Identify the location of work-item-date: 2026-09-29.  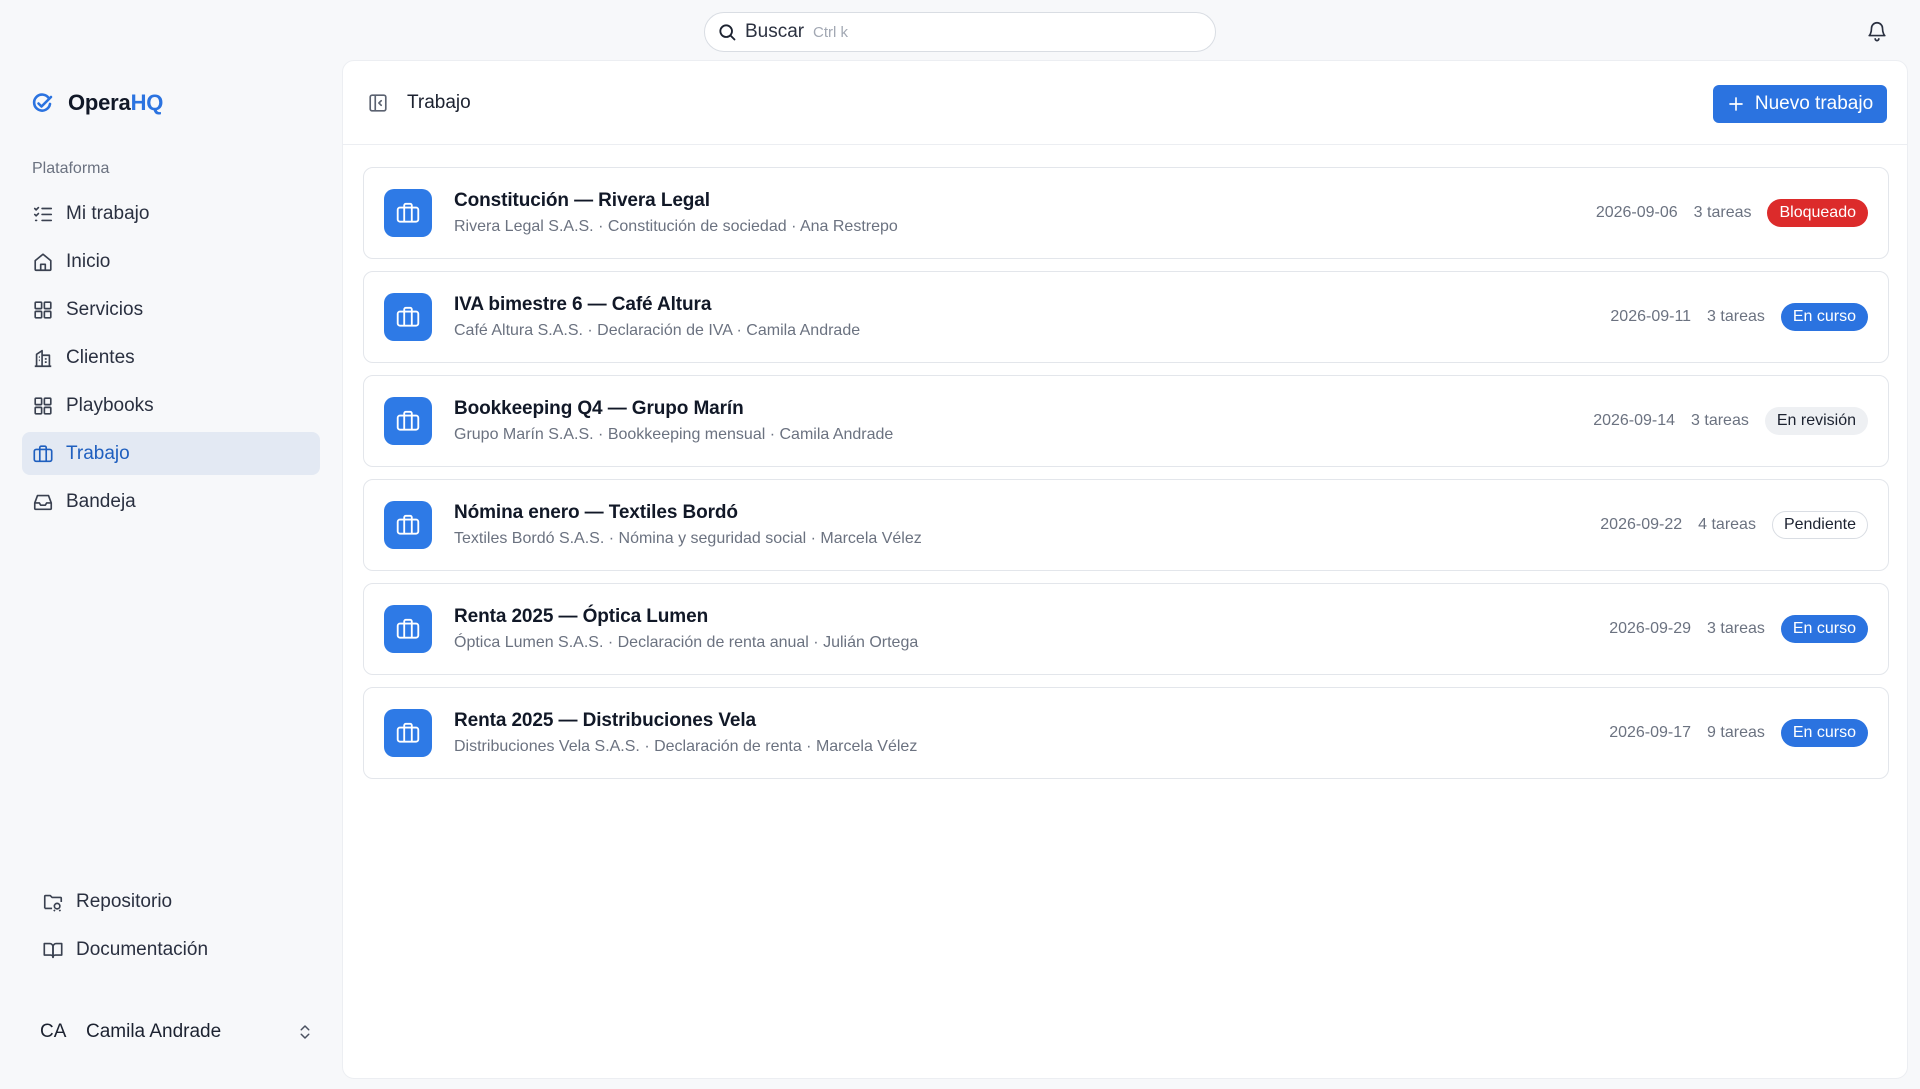
(1650, 628).